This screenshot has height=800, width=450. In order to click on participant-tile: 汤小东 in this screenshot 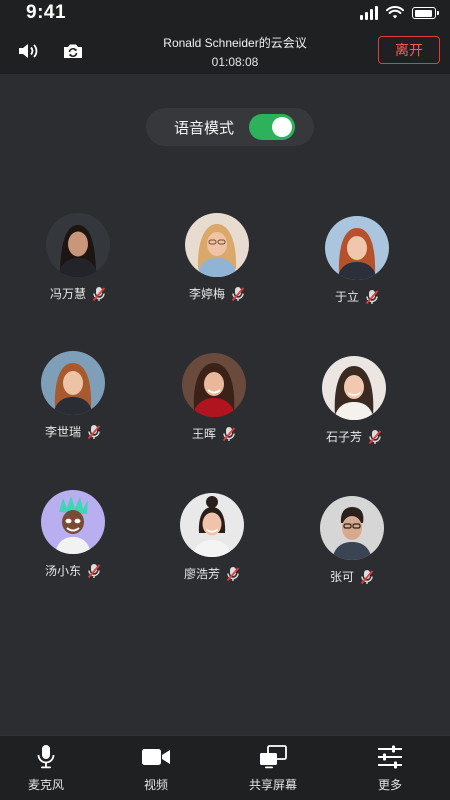, I will do `click(73, 534)`.